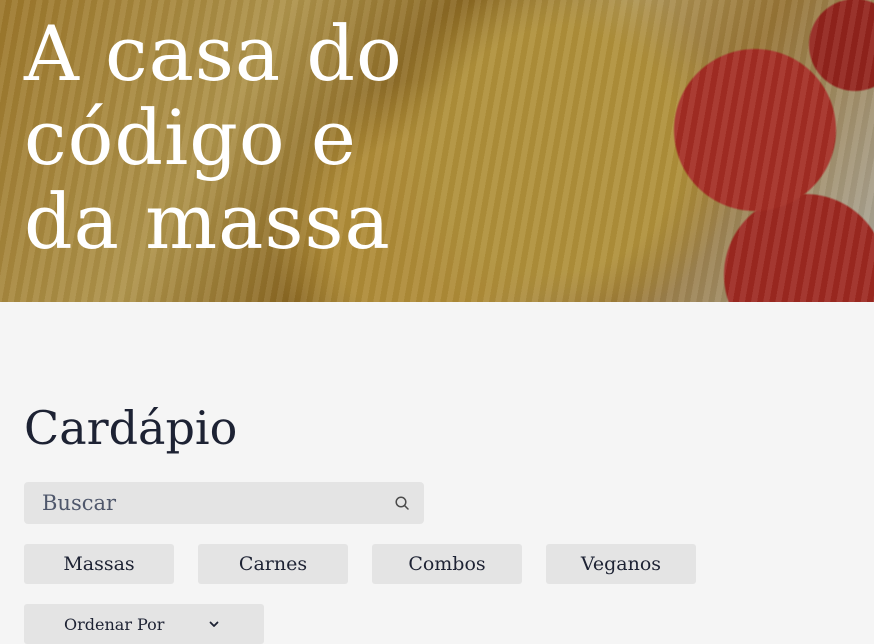  What do you see at coordinates (447, 564) in the screenshot?
I see `category-button-combos: Combos` at bounding box center [447, 564].